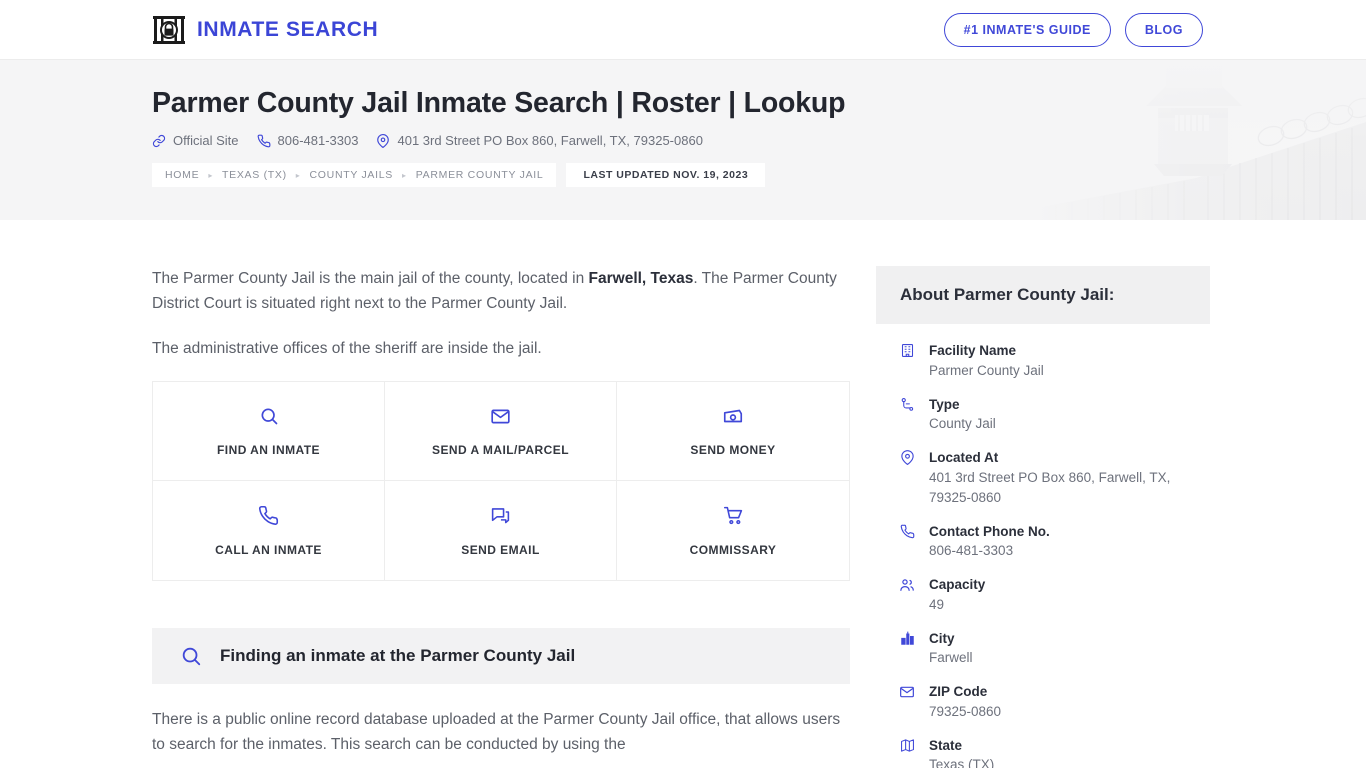 This screenshot has width=1366, height=768. What do you see at coordinates (907, 584) in the screenshot?
I see `people-icon` at bounding box center [907, 584].